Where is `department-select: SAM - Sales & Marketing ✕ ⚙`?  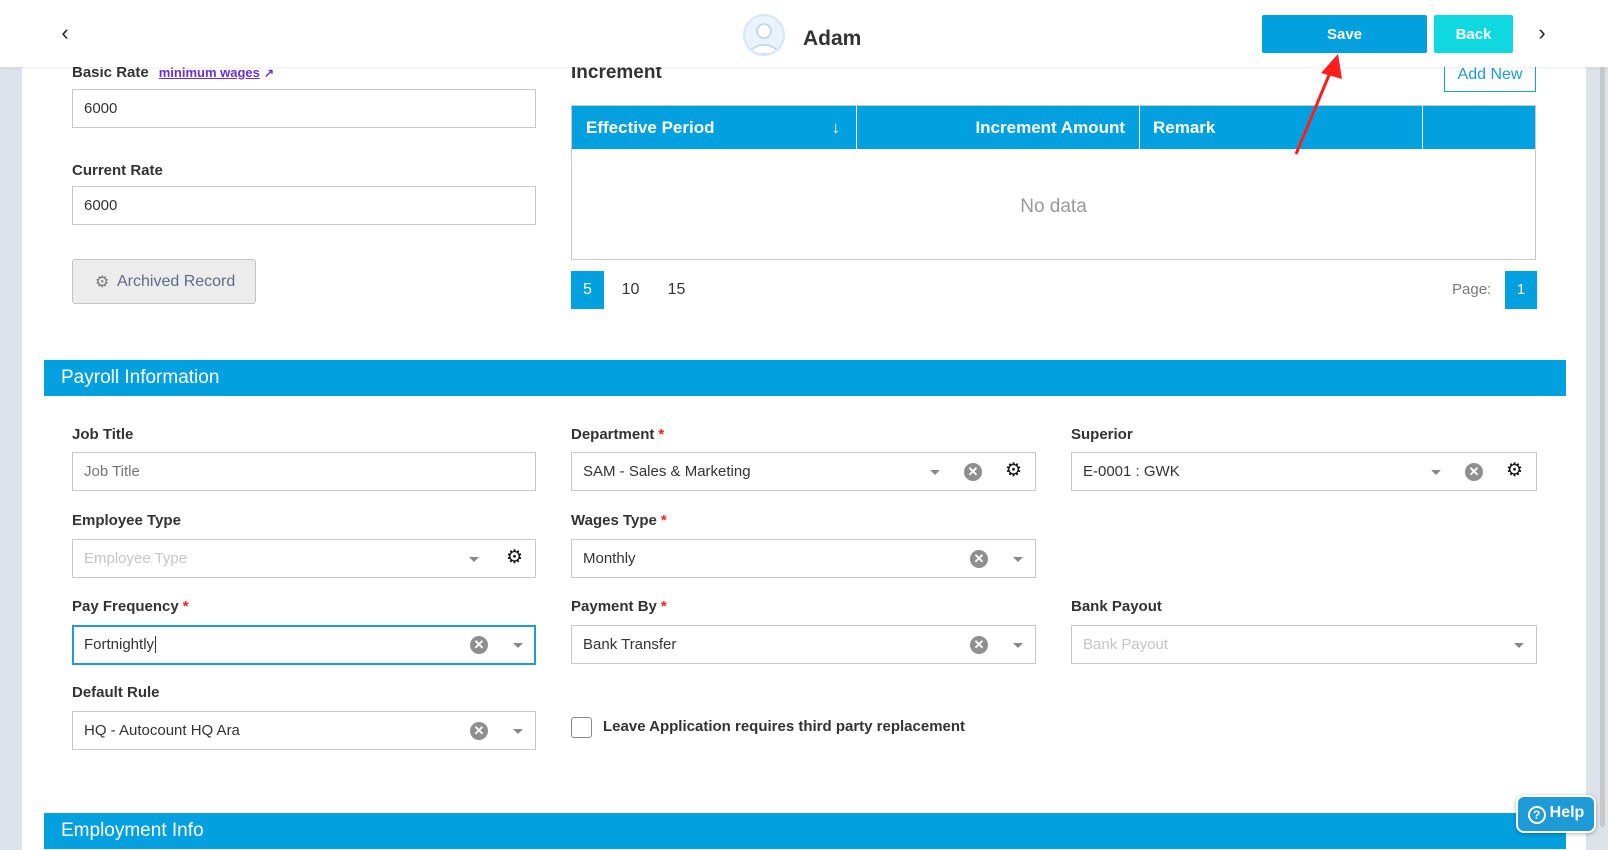
department-select: SAM - Sales & Marketing ✕ ⚙ is located at coordinates (803, 471).